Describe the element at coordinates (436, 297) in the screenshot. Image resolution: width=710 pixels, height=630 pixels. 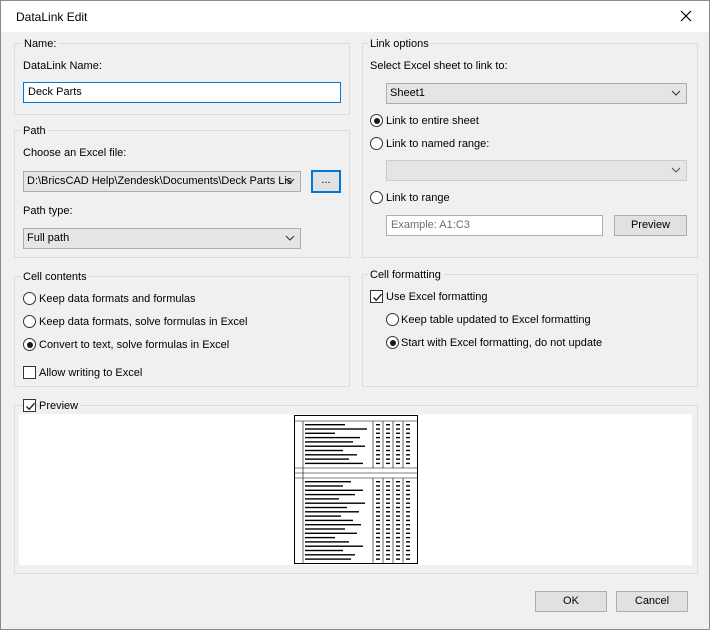
I see `use-excel-formatting-label: Use Excel formatting` at that location.